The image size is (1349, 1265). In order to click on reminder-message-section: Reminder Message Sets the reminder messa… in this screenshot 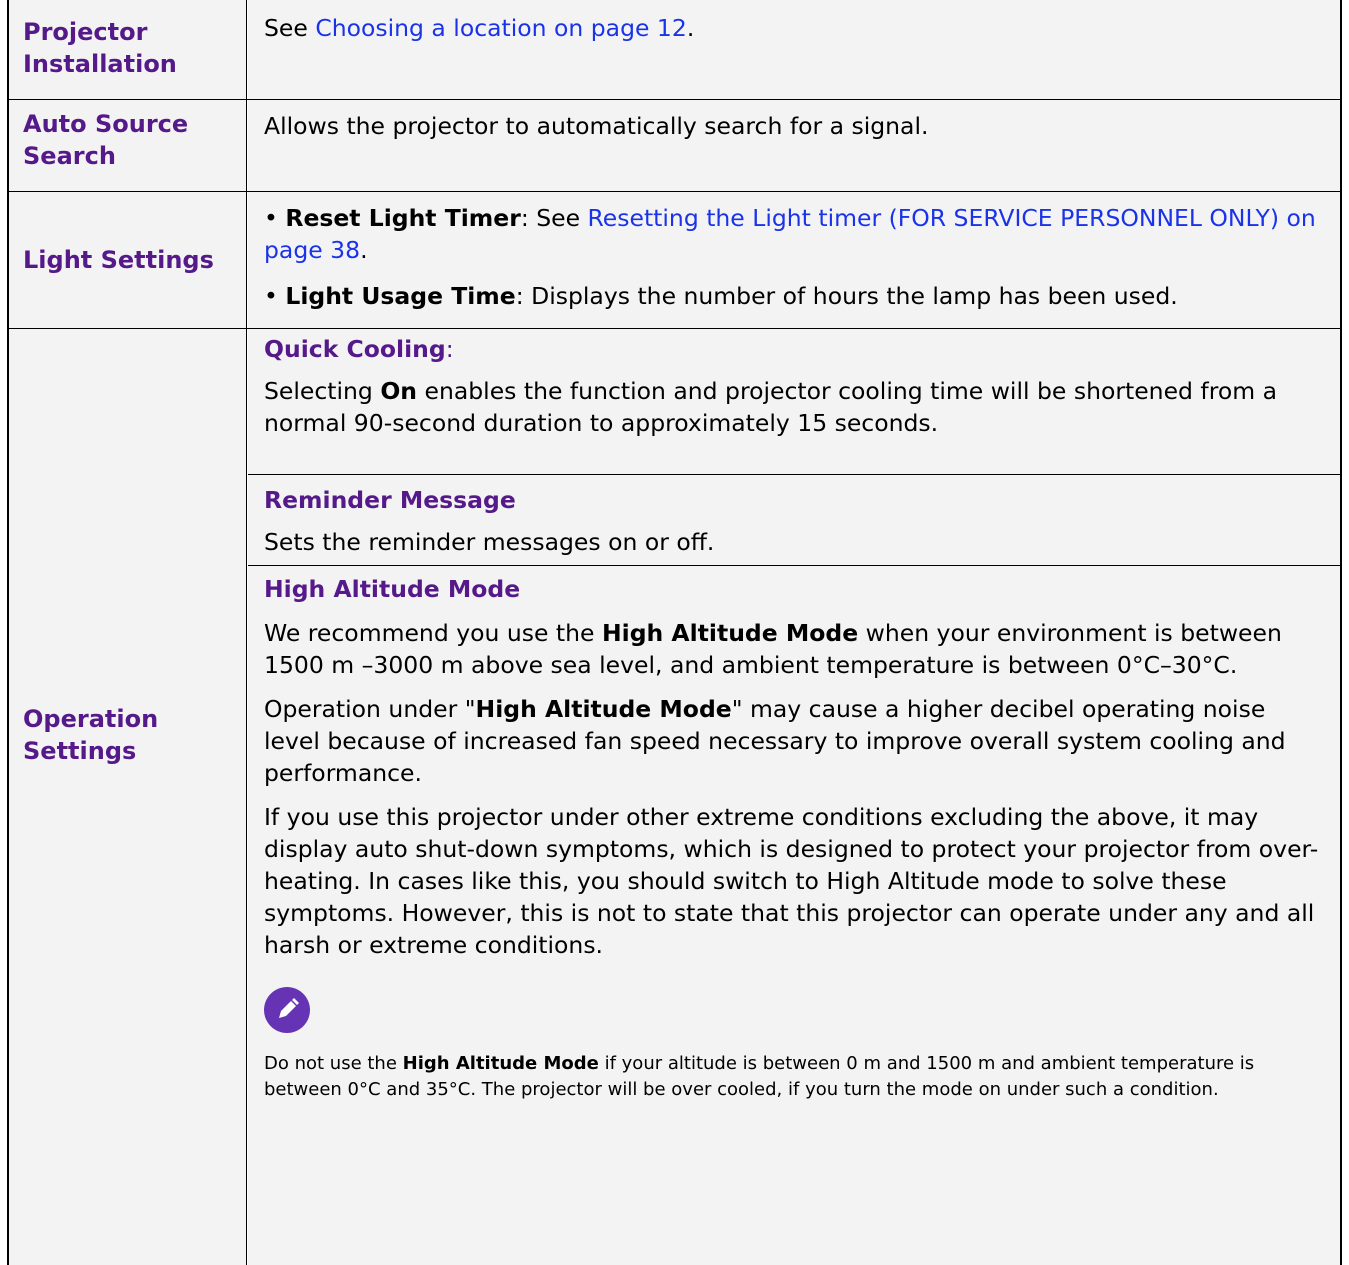, I will do `click(794, 521)`.